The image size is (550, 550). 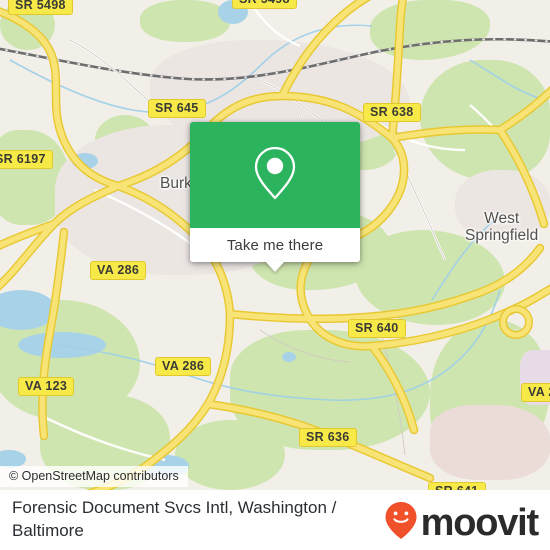 I want to click on take-me-there-label: Take me there, so click(x=275, y=245).